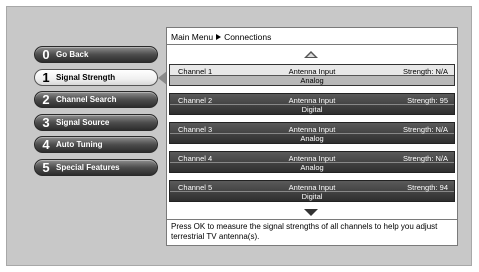 The height and width of the screenshot is (272, 479). I want to click on menu-item-auto-tuning: 4 Auto Tuning, so click(96, 144).